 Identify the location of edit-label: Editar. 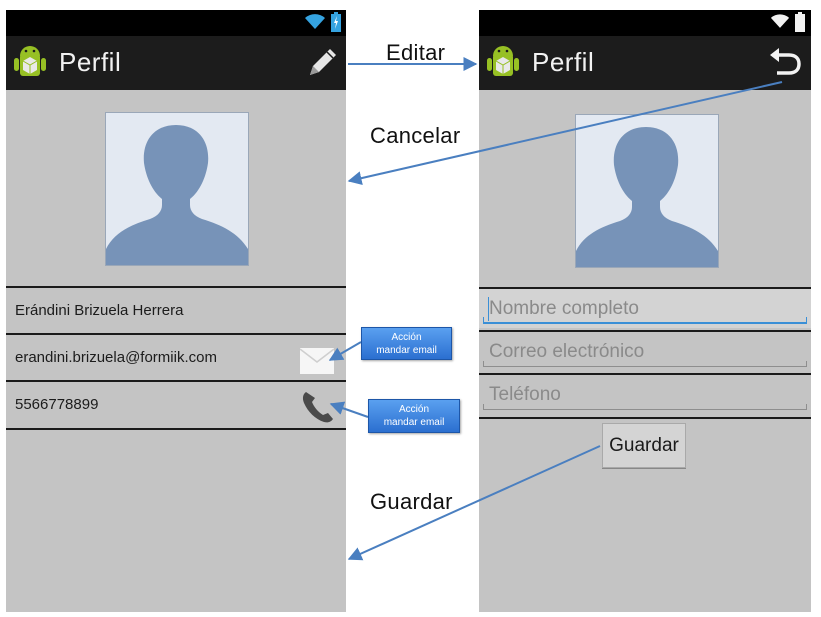
(416, 52).